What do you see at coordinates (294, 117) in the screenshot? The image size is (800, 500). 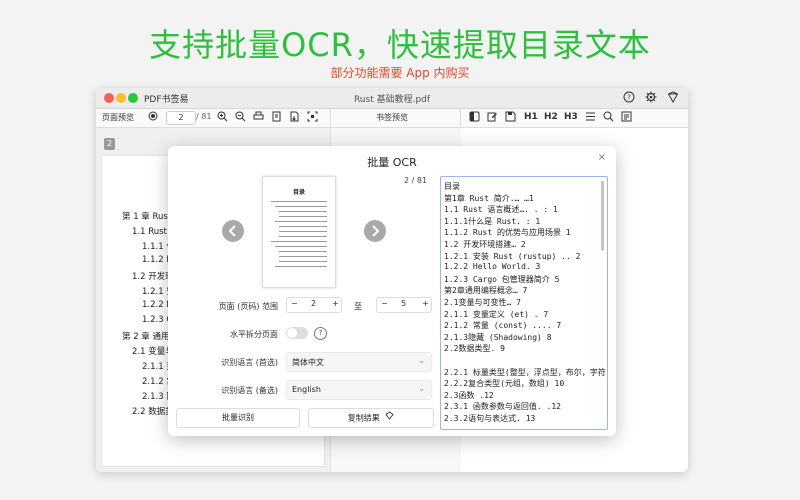 I see `export-icon` at bounding box center [294, 117].